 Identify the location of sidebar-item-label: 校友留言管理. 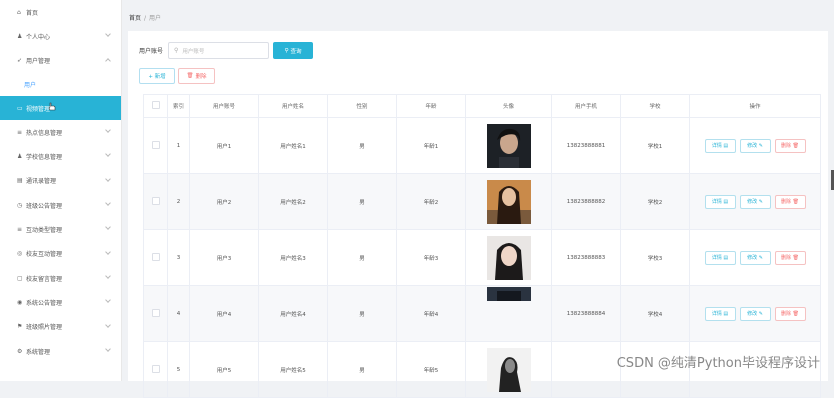
(44, 279).